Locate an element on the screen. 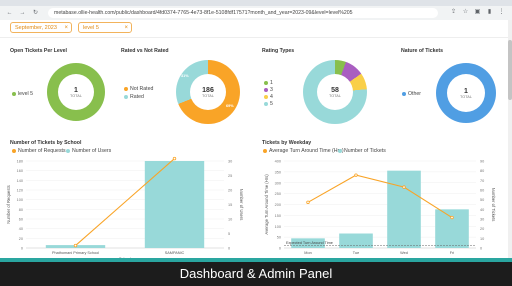 Image resolution: width=512 pixels, height=286 pixels. share-icon: ⇪ is located at coordinates (453, 12).